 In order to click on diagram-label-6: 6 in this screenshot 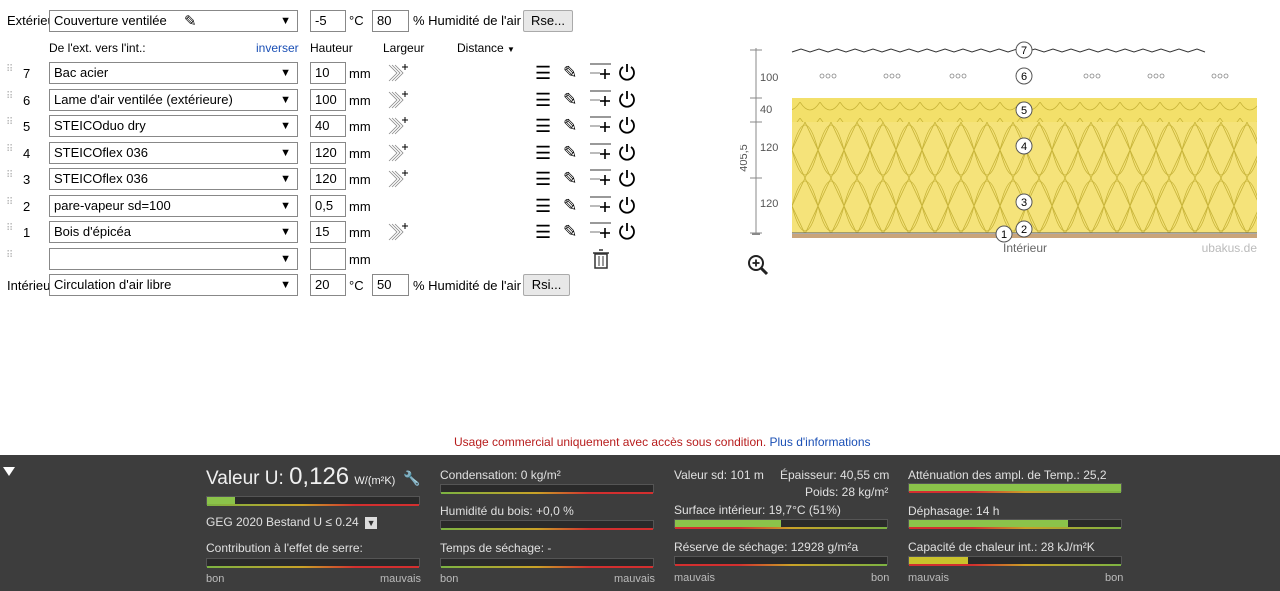, I will do `click(1024, 77)`.